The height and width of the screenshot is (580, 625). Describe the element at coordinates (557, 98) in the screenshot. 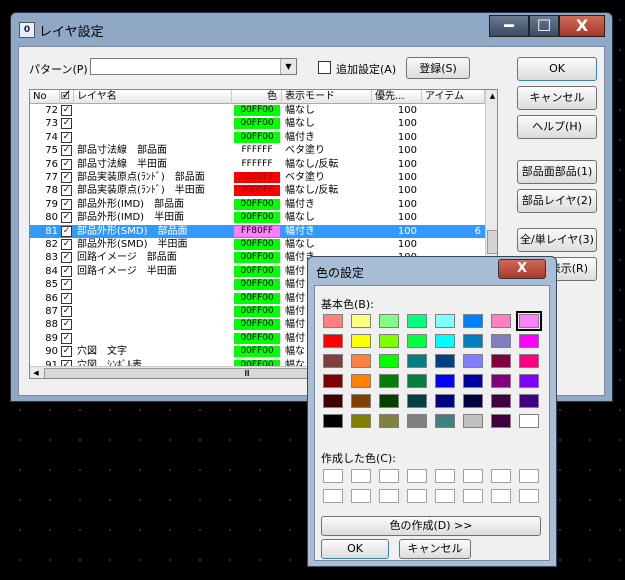

I see `cancel-button: キャンセル` at that location.